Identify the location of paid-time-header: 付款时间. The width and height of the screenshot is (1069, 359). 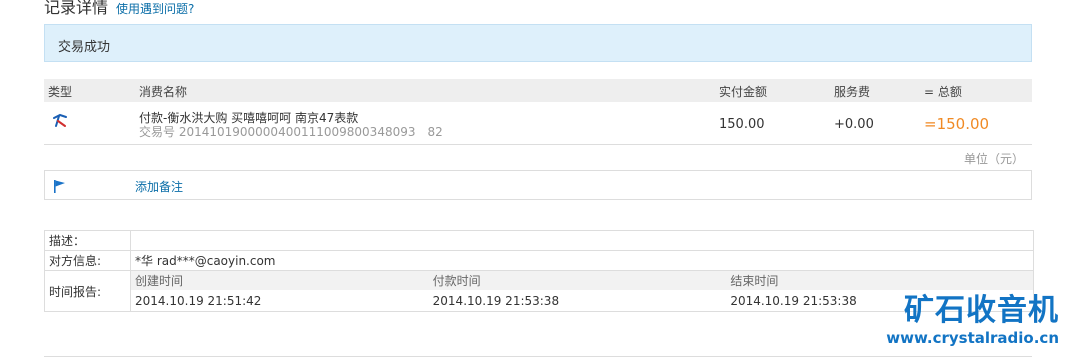
(577, 280).